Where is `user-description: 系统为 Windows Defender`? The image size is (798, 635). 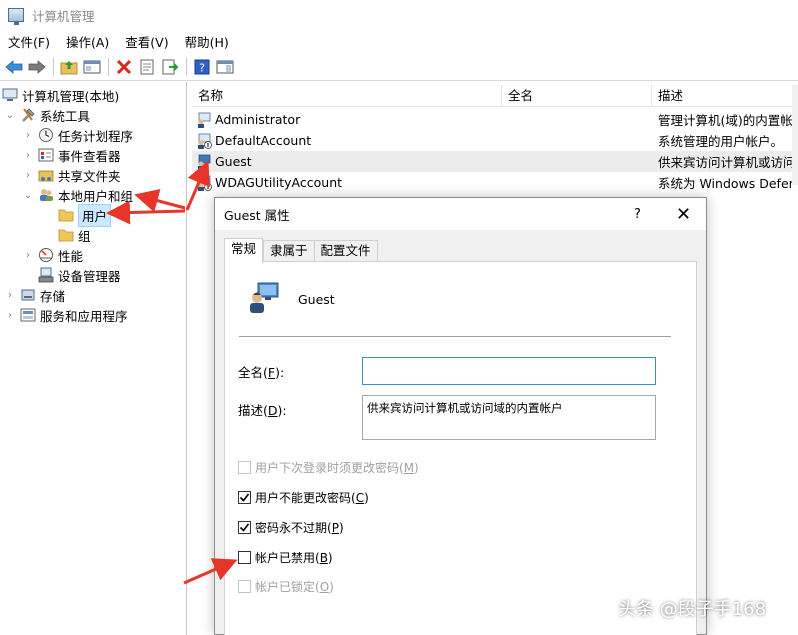
user-description: 系统为 Windows Defender is located at coordinates (725, 183).